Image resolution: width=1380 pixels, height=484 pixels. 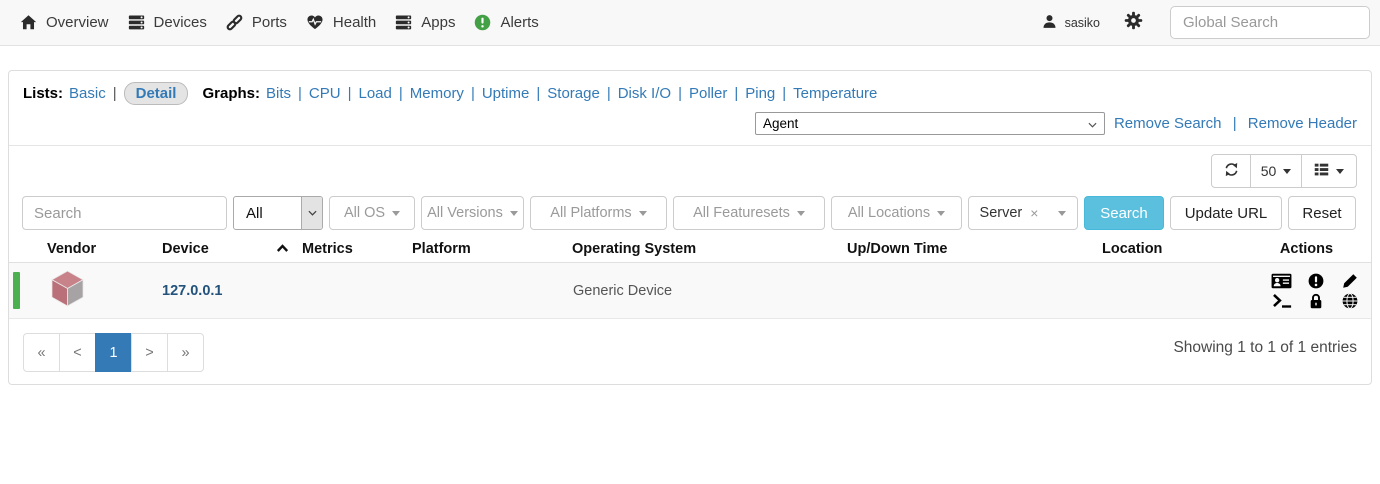 I want to click on remove-search-link: Remove Search, so click(x=1168, y=123).